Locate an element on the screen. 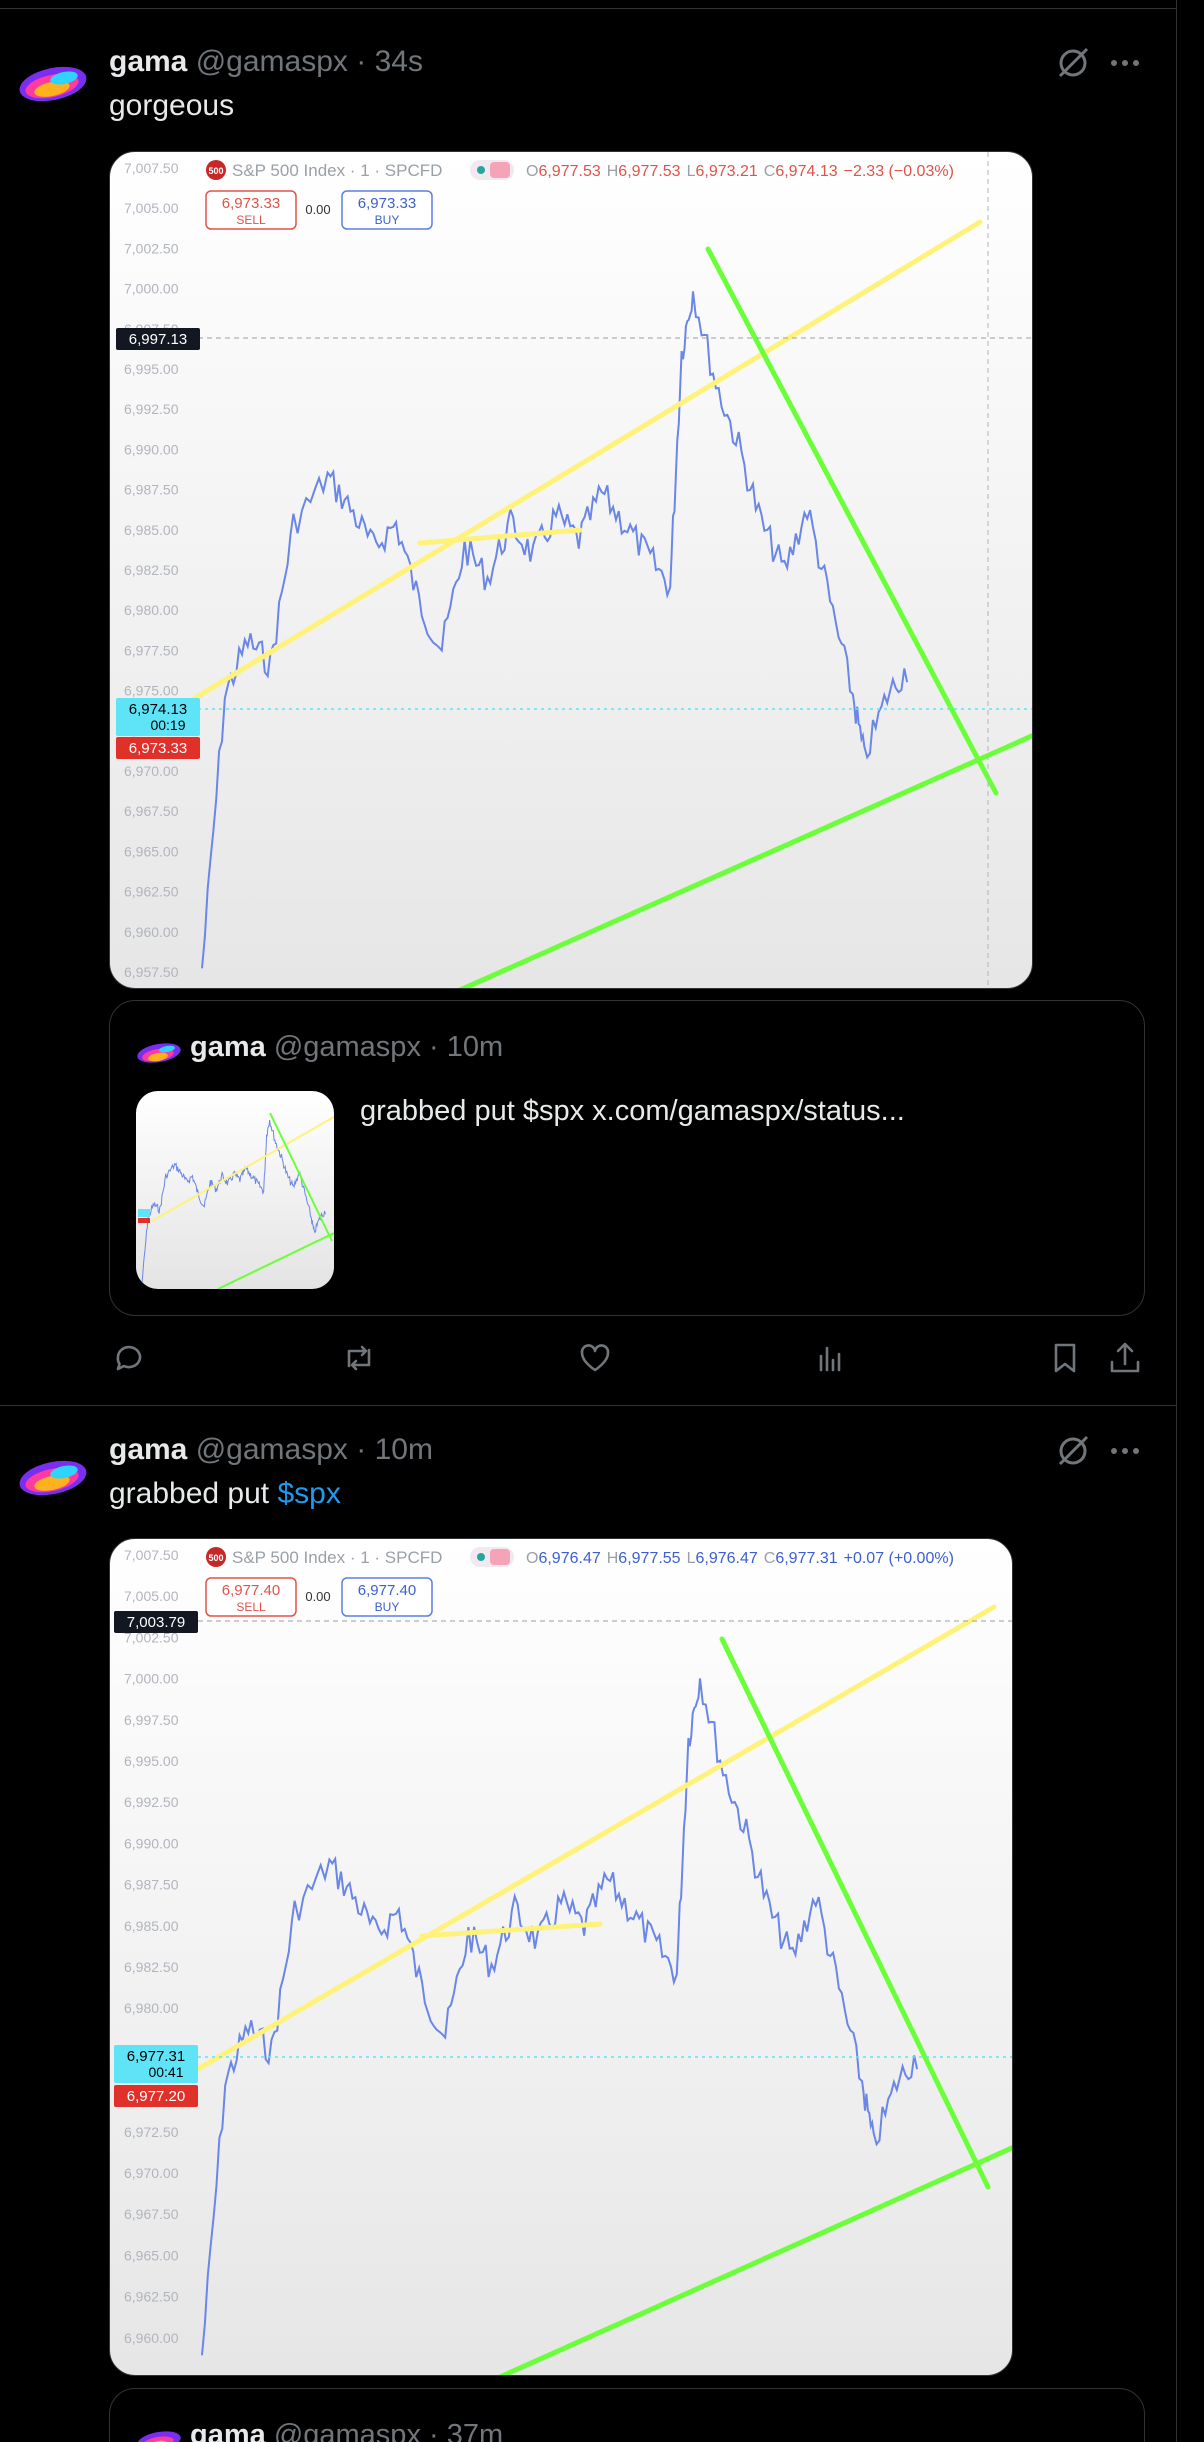 The image size is (1204, 2442). svg-text: 7,003.79 is located at coordinates (156, 1622).